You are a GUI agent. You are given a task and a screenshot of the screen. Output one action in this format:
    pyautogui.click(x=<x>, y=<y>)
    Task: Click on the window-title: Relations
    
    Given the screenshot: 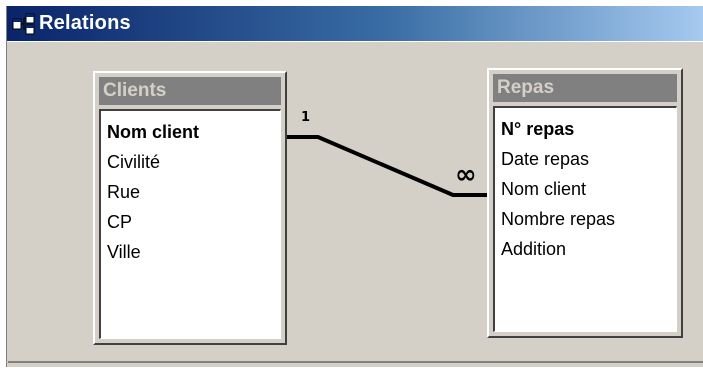 What is the action you would take?
    pyautogui.click(x=85, y=23)
    